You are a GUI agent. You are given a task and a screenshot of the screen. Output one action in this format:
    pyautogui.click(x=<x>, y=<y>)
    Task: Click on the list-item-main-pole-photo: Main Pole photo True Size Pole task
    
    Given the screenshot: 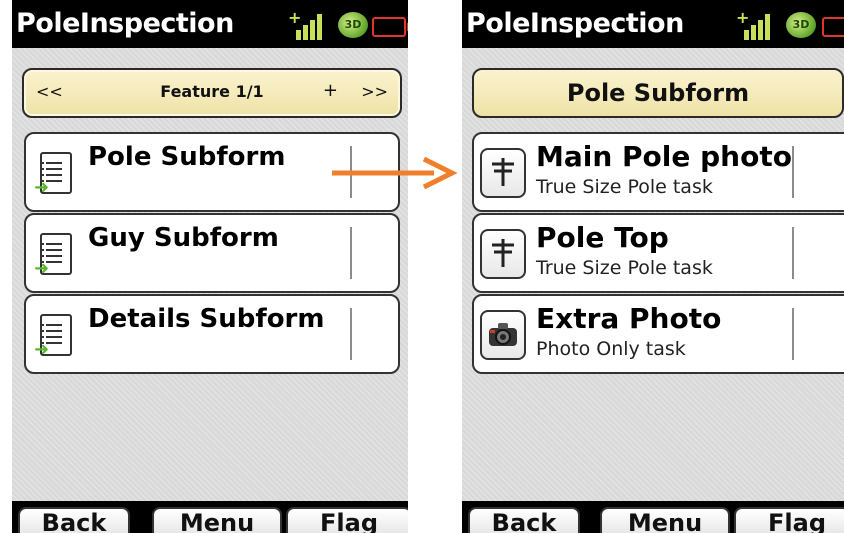 What is the action you would take?
    pyautogui.click(x=658, y=172)
    